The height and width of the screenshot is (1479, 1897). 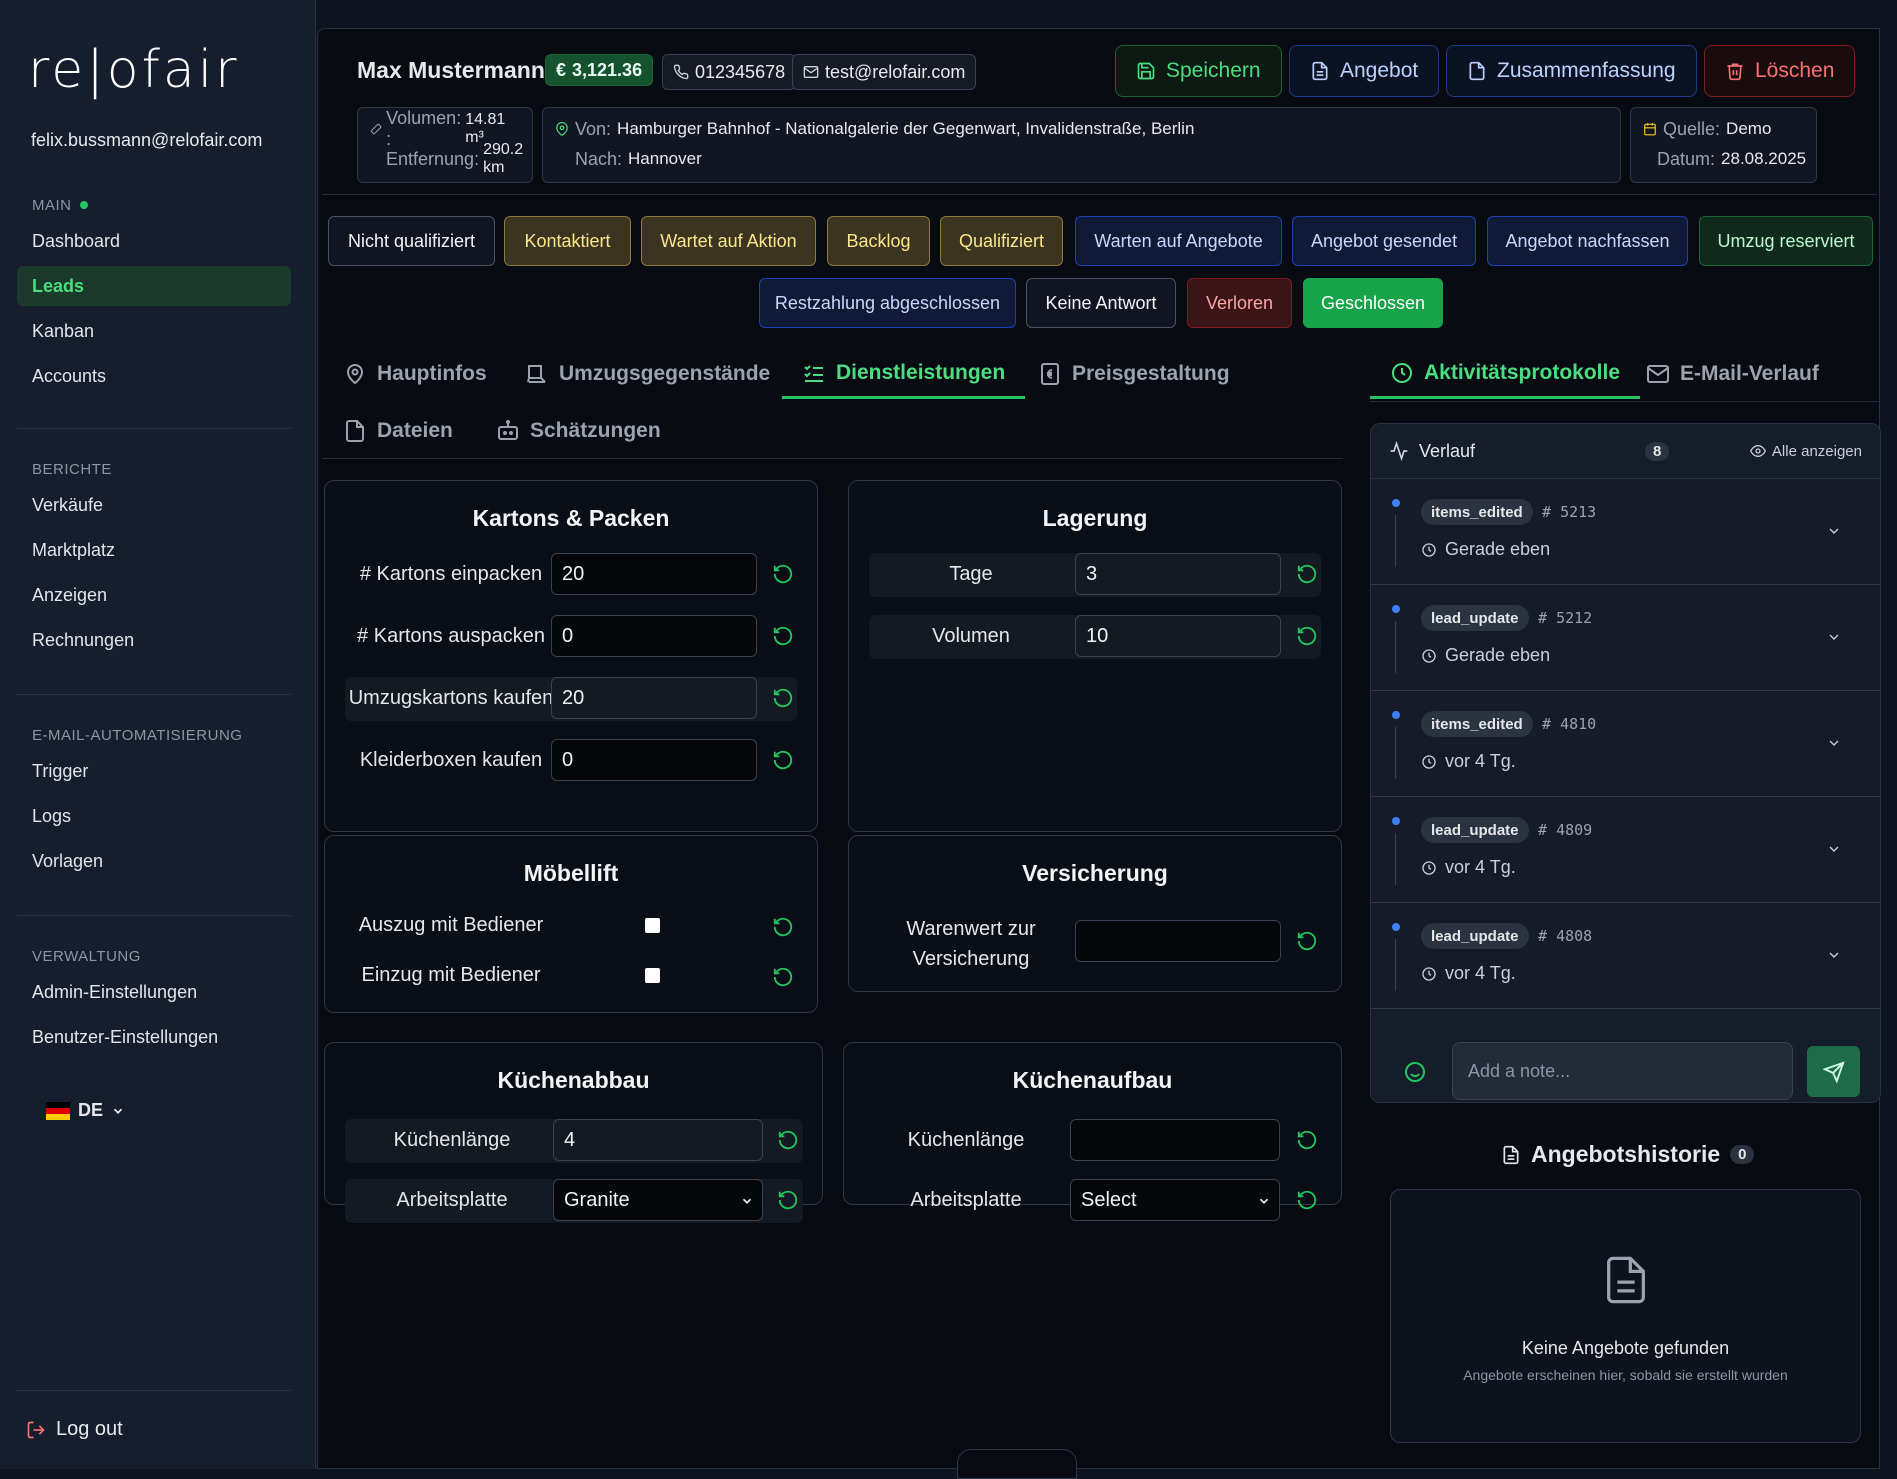 What do you see at coordinates (154, 771) in the screenshot?
I see `sidebar-item-trigger: Trigger` at bounding box center [154, 771].